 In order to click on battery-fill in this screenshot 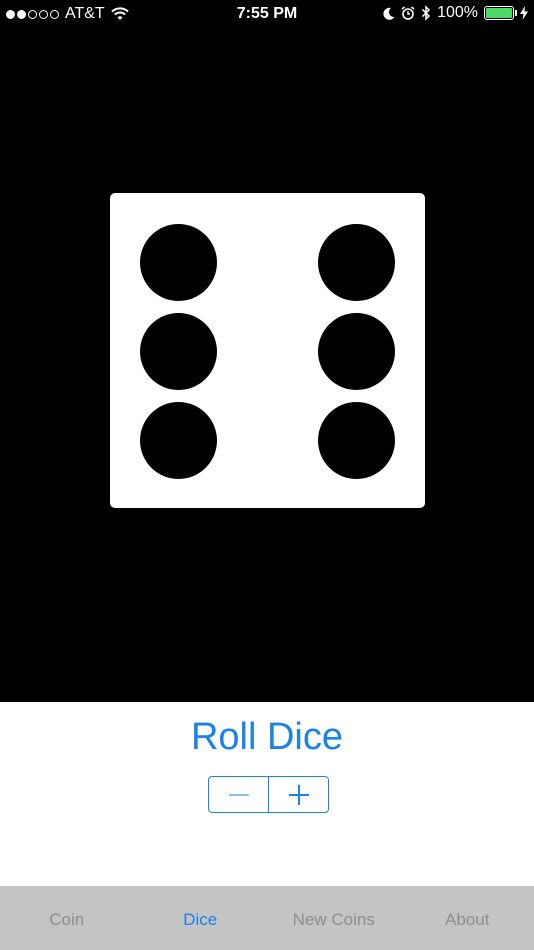, I will do `click(499, 13)`.